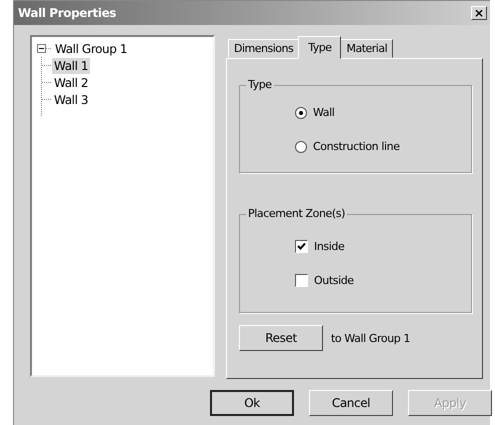 This screenshot has width=495, height=425. I want to click on radio-label: Wall, so click(323, 112).